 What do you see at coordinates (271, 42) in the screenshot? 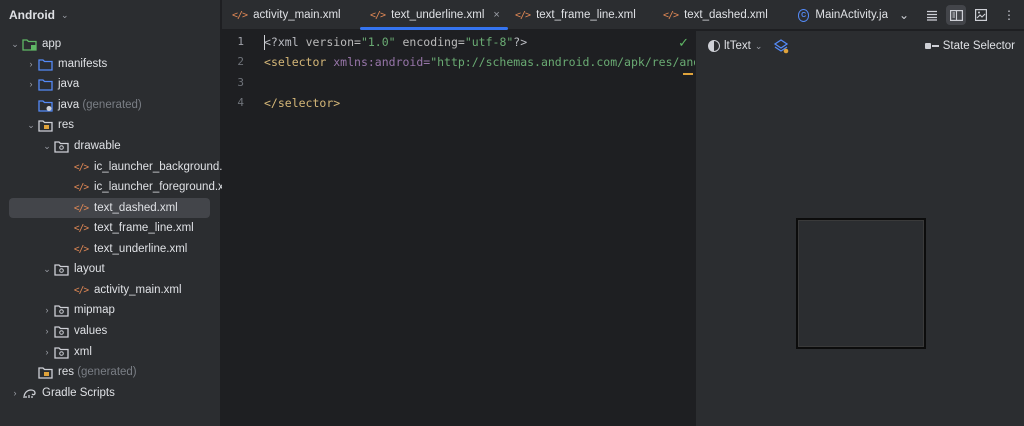
I see `xml-pi-open: <?` at bounding box center [271, 42].